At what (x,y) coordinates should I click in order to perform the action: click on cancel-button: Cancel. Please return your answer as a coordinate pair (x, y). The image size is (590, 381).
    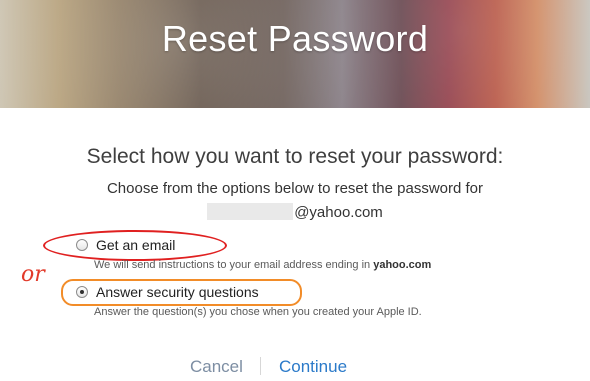
    Looking at the image, I should click on (216, 367).